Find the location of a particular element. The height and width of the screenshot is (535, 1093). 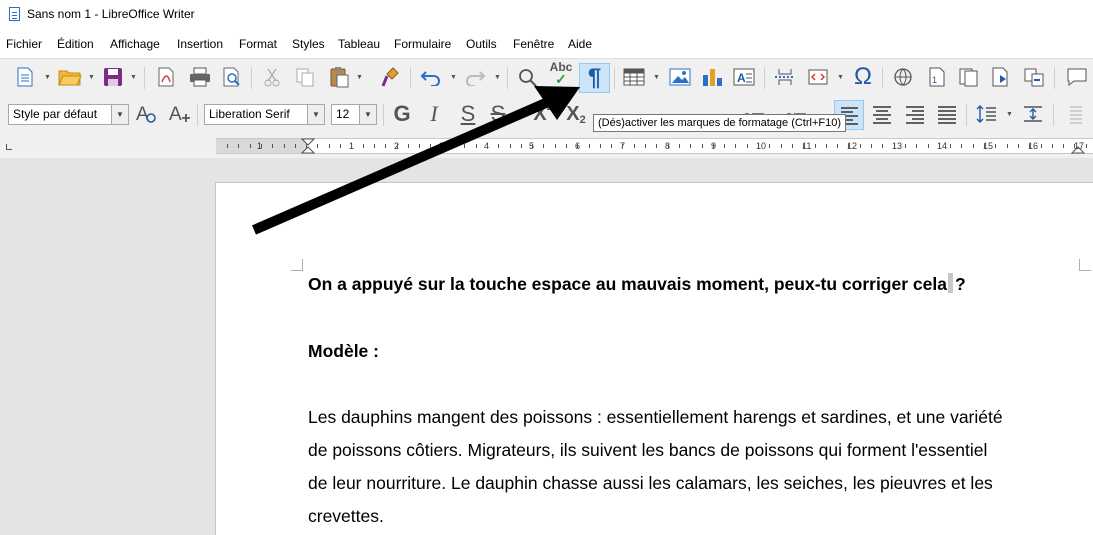

annotation-arrow is located at coordinates (416, 160).